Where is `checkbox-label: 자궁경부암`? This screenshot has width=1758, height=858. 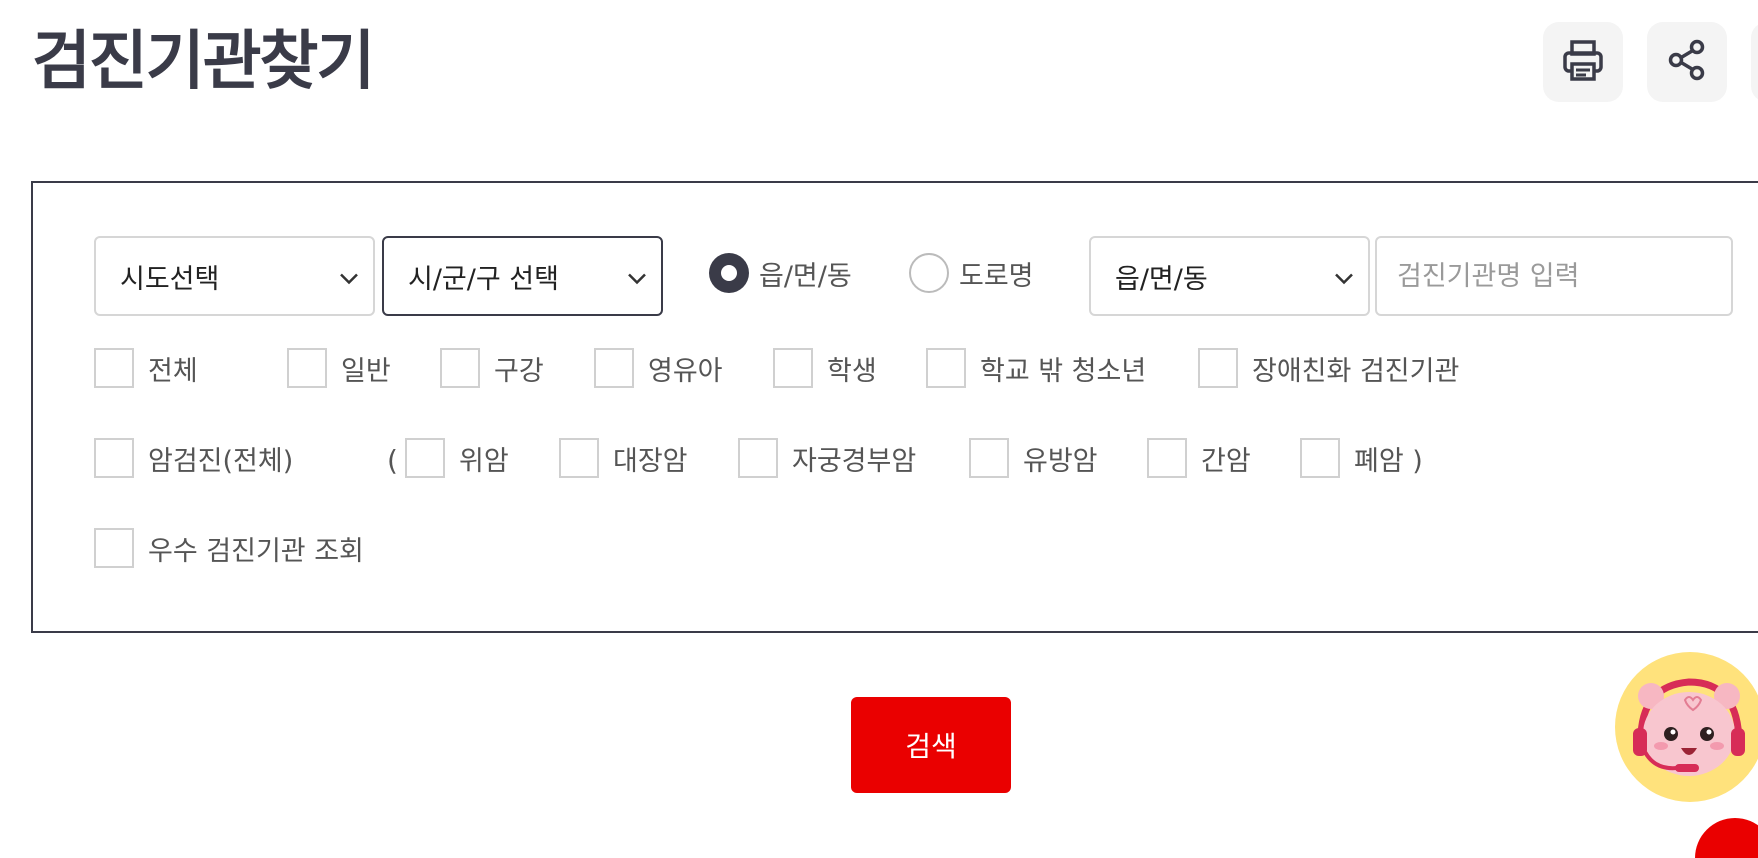 checkbox-label: 자궁경부암 is located at coordinates (854, 461).